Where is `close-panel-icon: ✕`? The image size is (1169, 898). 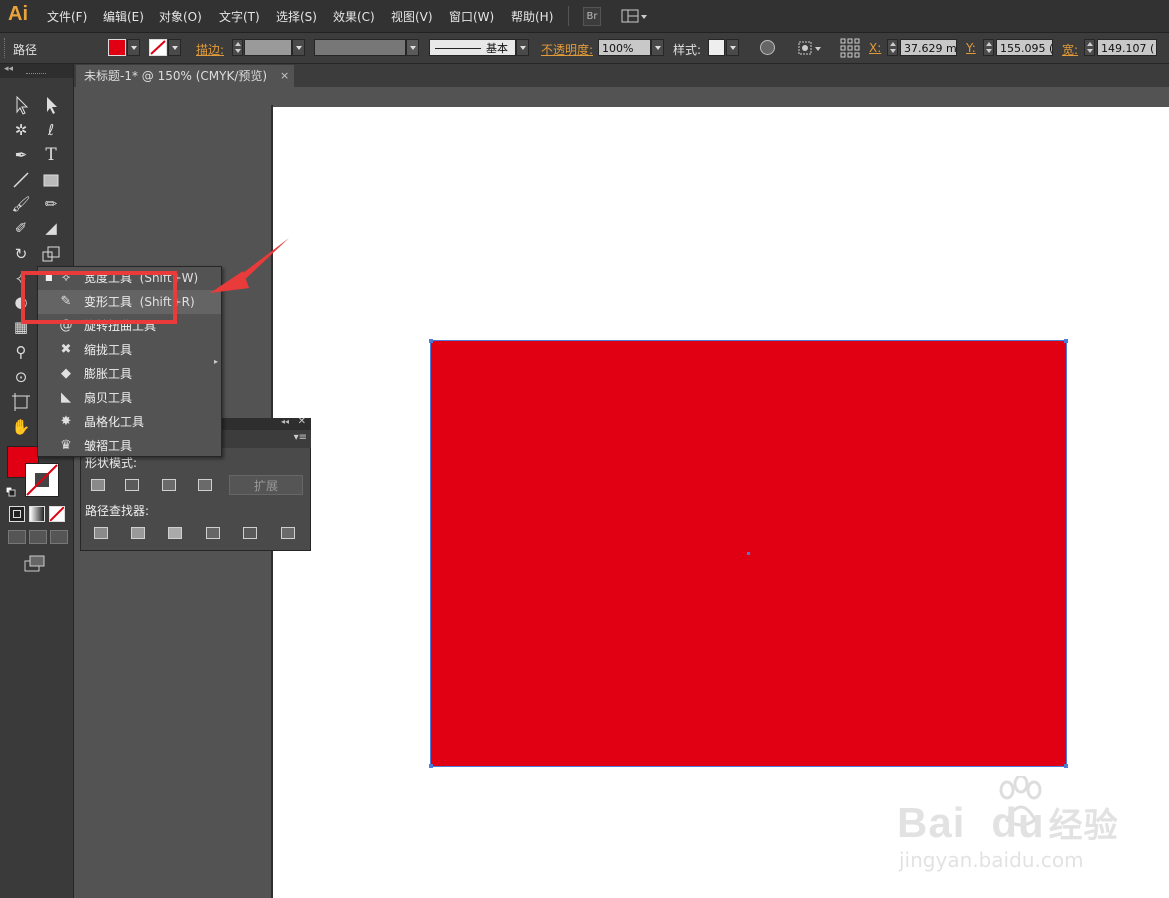 close-panel-icon: ✕ is located at coordinates (302, 421).